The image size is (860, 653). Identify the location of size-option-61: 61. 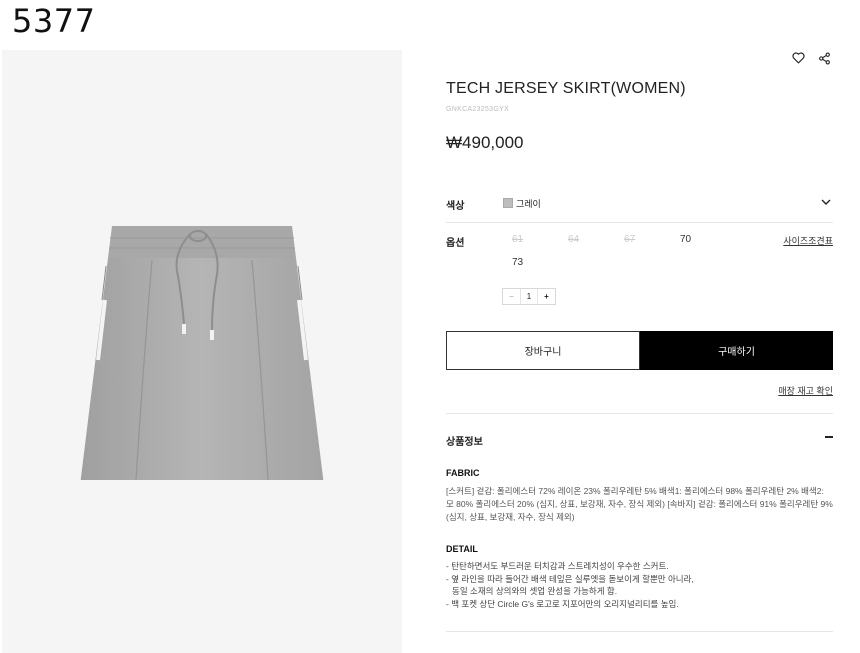
(517, 239).